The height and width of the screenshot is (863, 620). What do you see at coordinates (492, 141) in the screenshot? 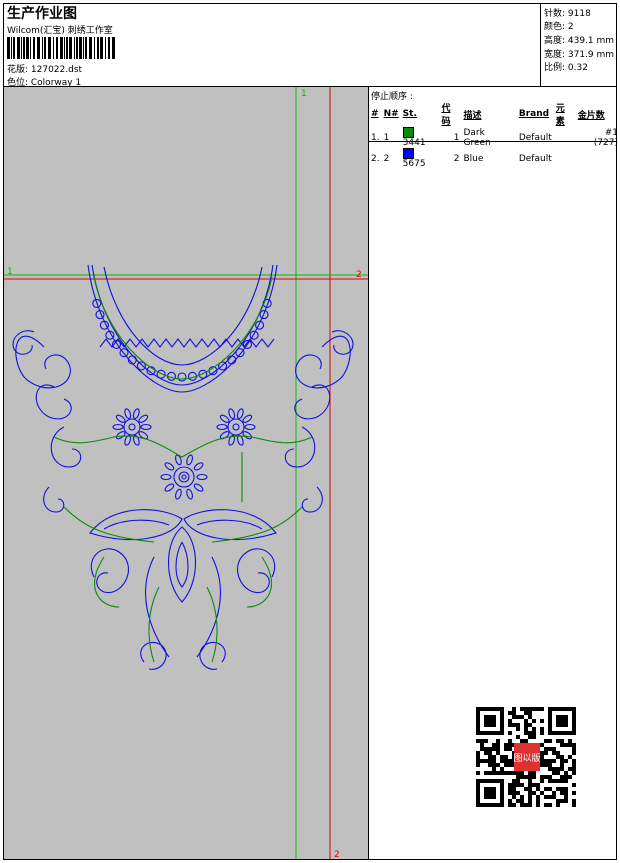
I see `divider` at bounding box center [492, 141].